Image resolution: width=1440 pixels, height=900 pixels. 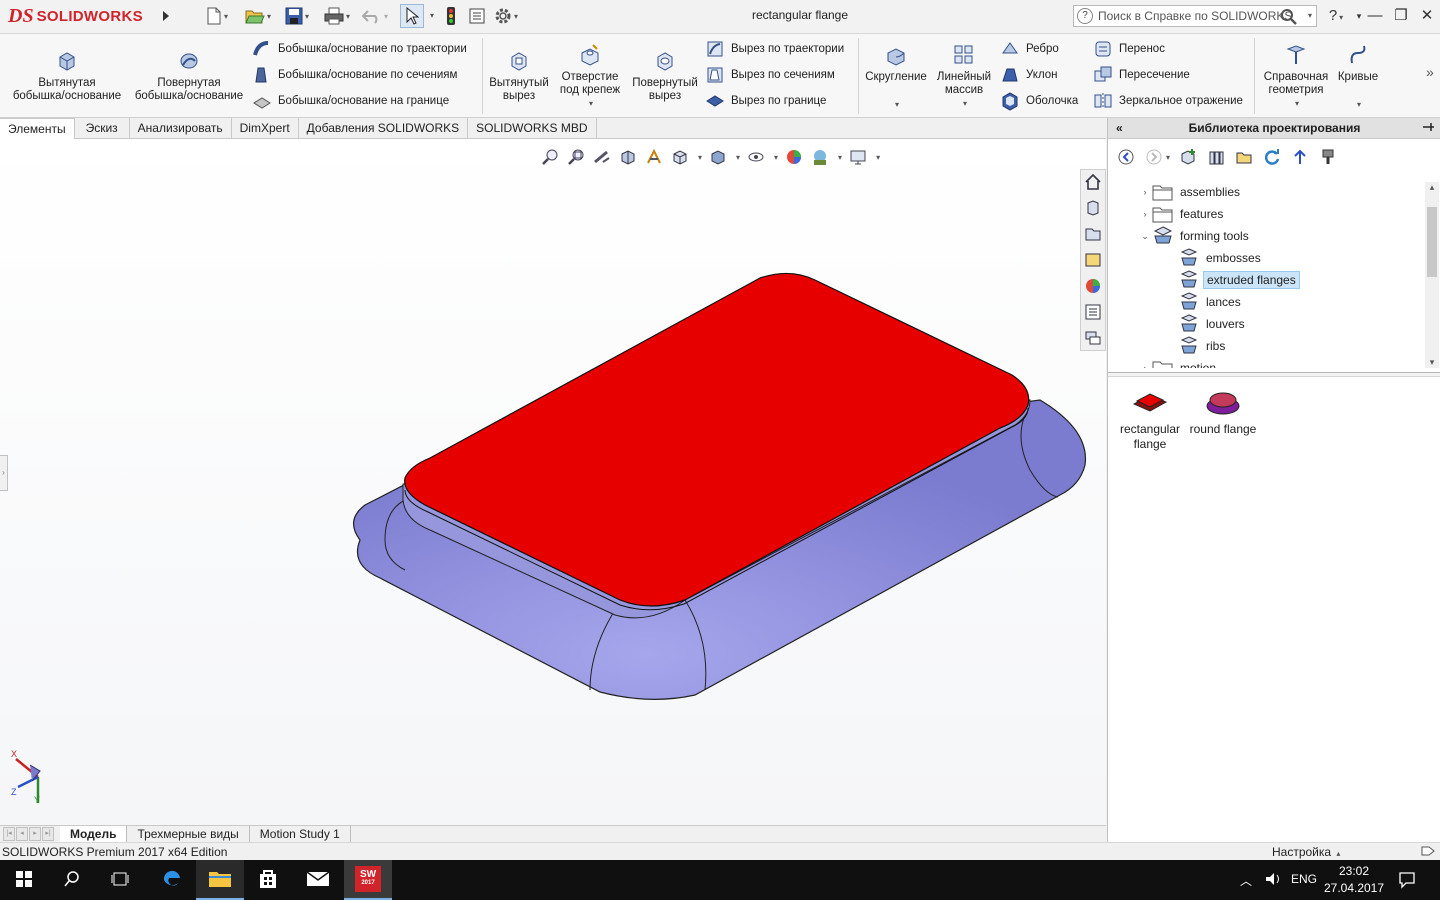 What do you see at coordinates (22, 834) in the screenshot?
I see `prev-tab-arrow-icon: ◂` at bounding box center [22, 834].